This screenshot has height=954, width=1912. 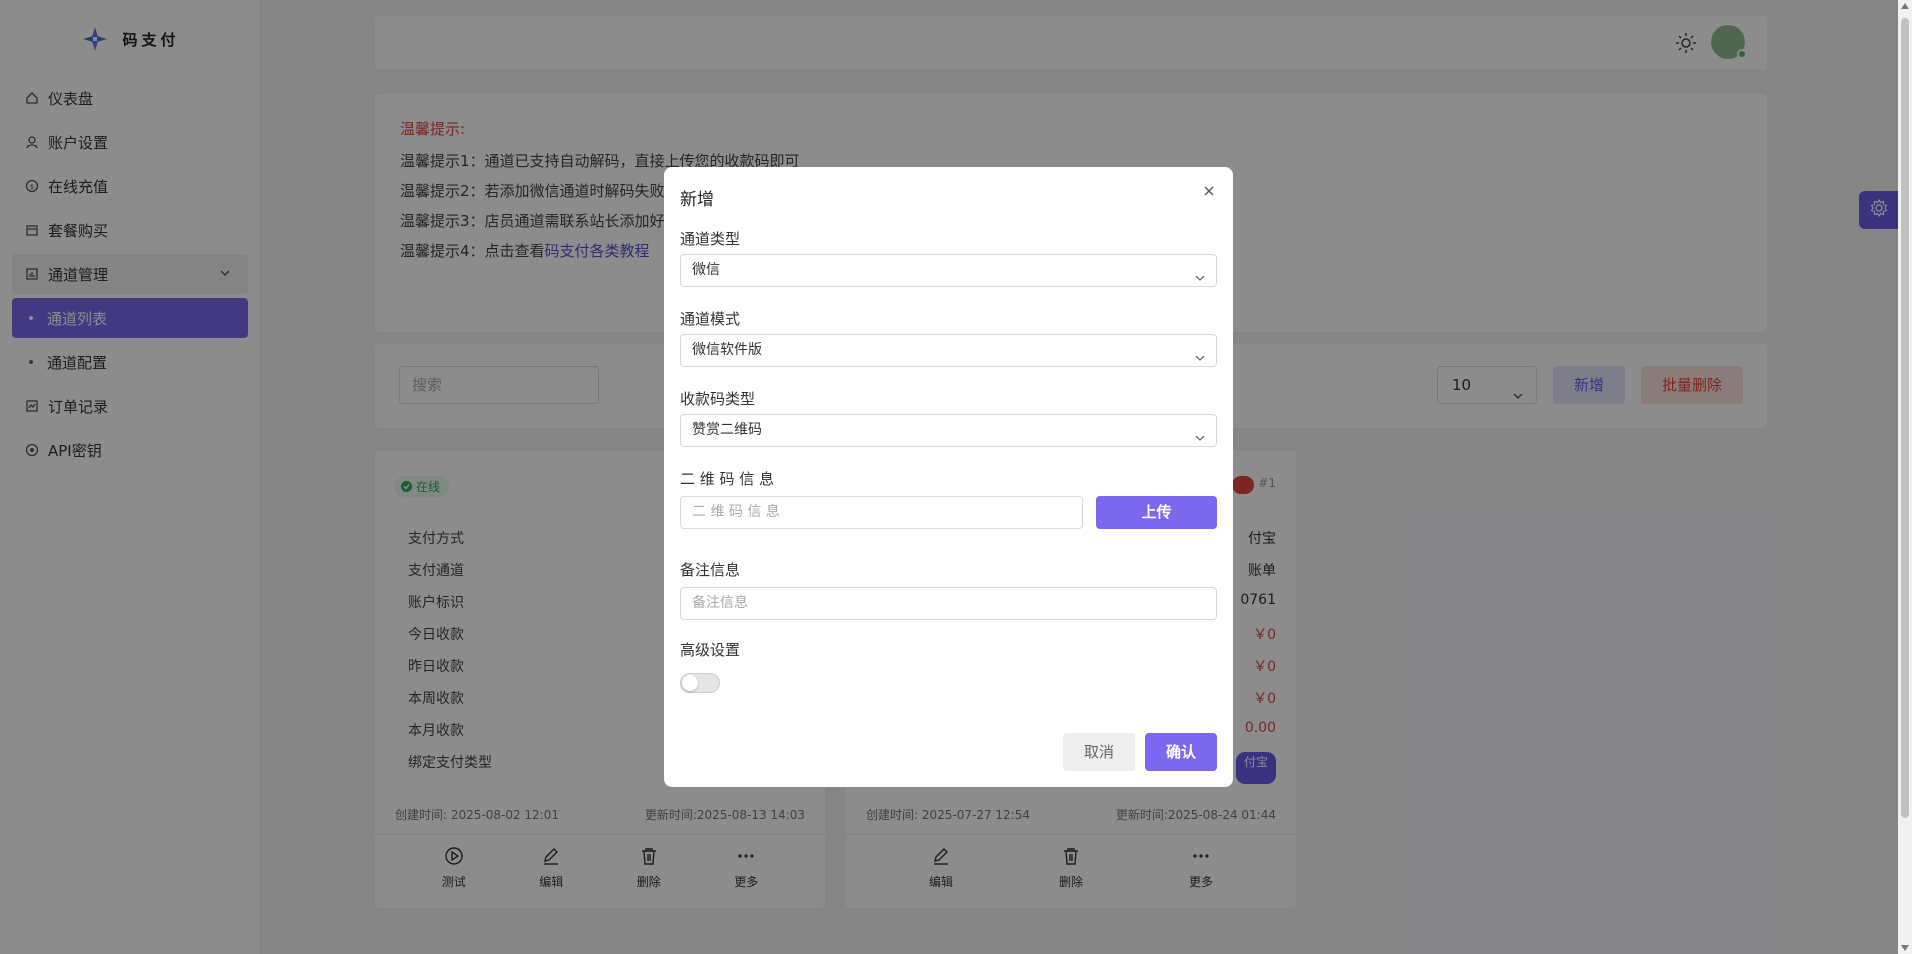 What do you see at coordinates (948, 430) in the screenshot?
I see `qr-type-select: 赞赏二维码` at bounding box center [948, 430].